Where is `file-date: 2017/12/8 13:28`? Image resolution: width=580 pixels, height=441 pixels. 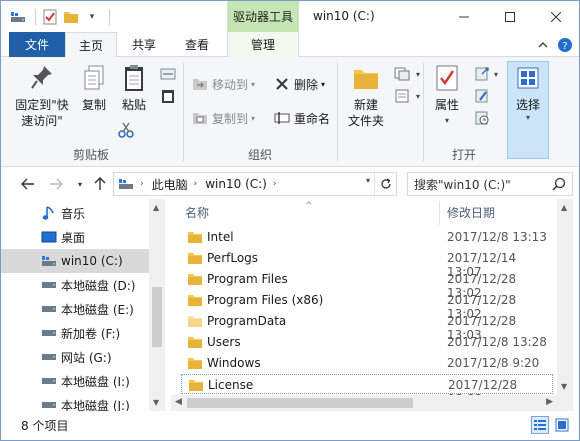
file-date: 2017/12/8 13:28 is located at coordinates (497, 342).